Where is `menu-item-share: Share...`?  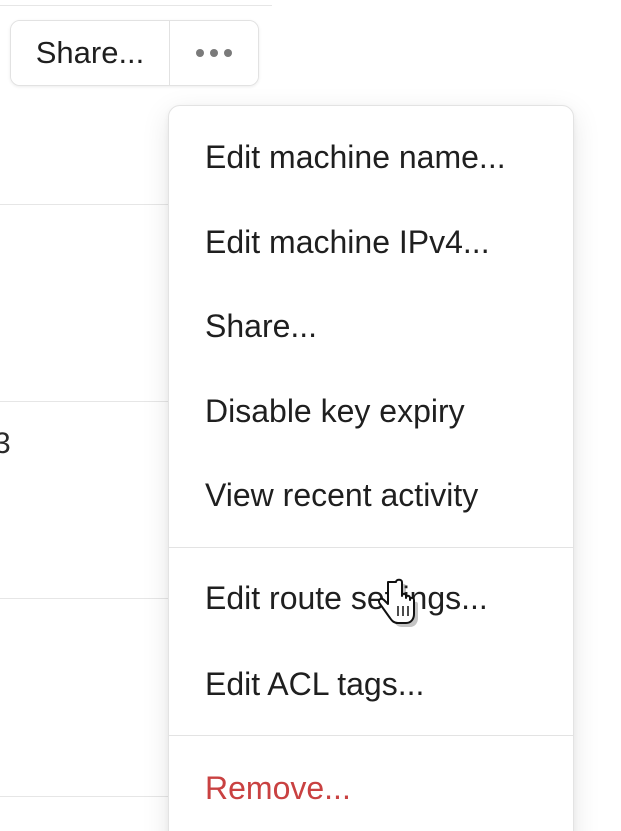 menu-item-share: Share... is located at coordinates (261, 326).